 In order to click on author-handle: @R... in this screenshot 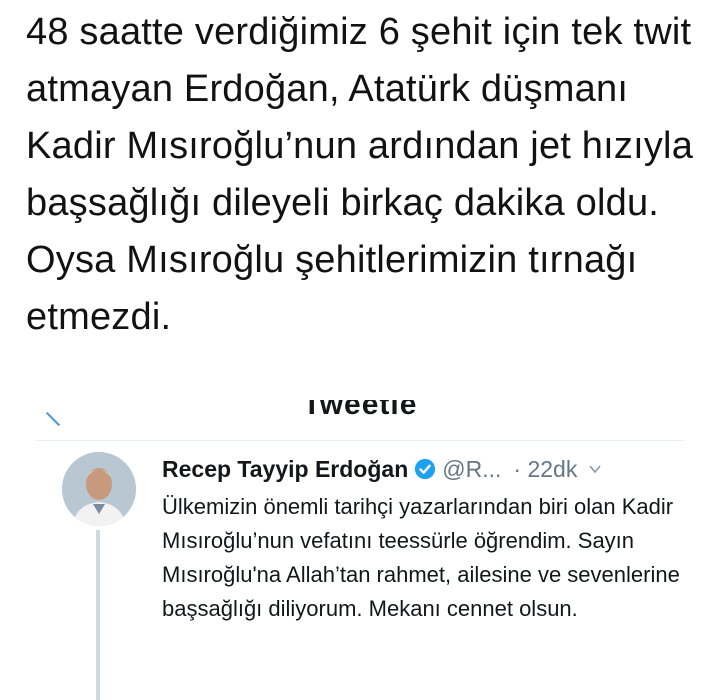, I will do `click(471, 469)`.